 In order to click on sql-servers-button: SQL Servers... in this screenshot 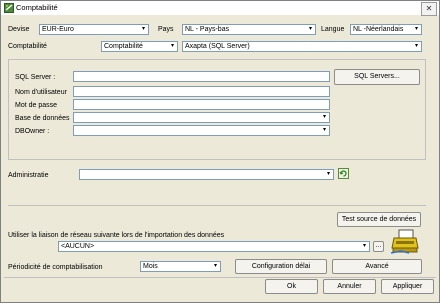, I will do `click(377, 77)`.